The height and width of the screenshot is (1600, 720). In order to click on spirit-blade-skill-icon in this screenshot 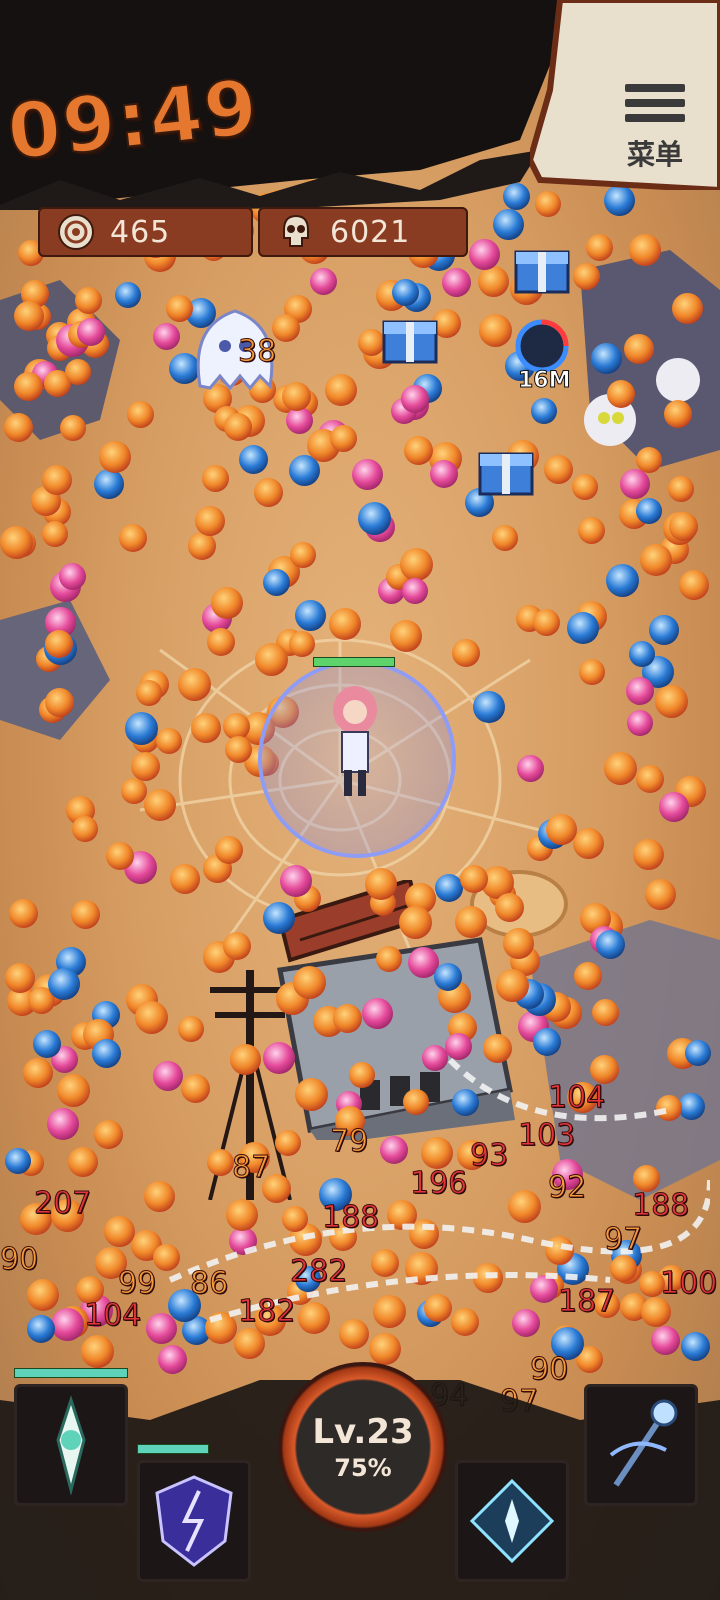, I will do `click(71, 1445)`.